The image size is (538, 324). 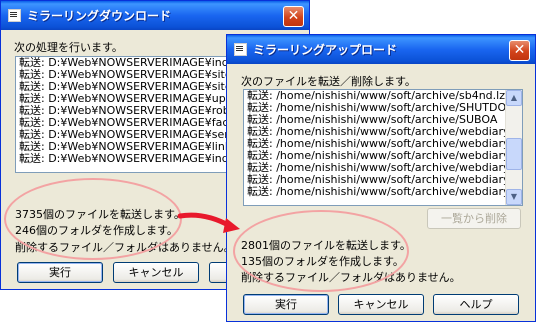 What do you see at coordinates (514, 154) in the screenshot?
I see `scroll-thumb` at bounding box center [514, 154].